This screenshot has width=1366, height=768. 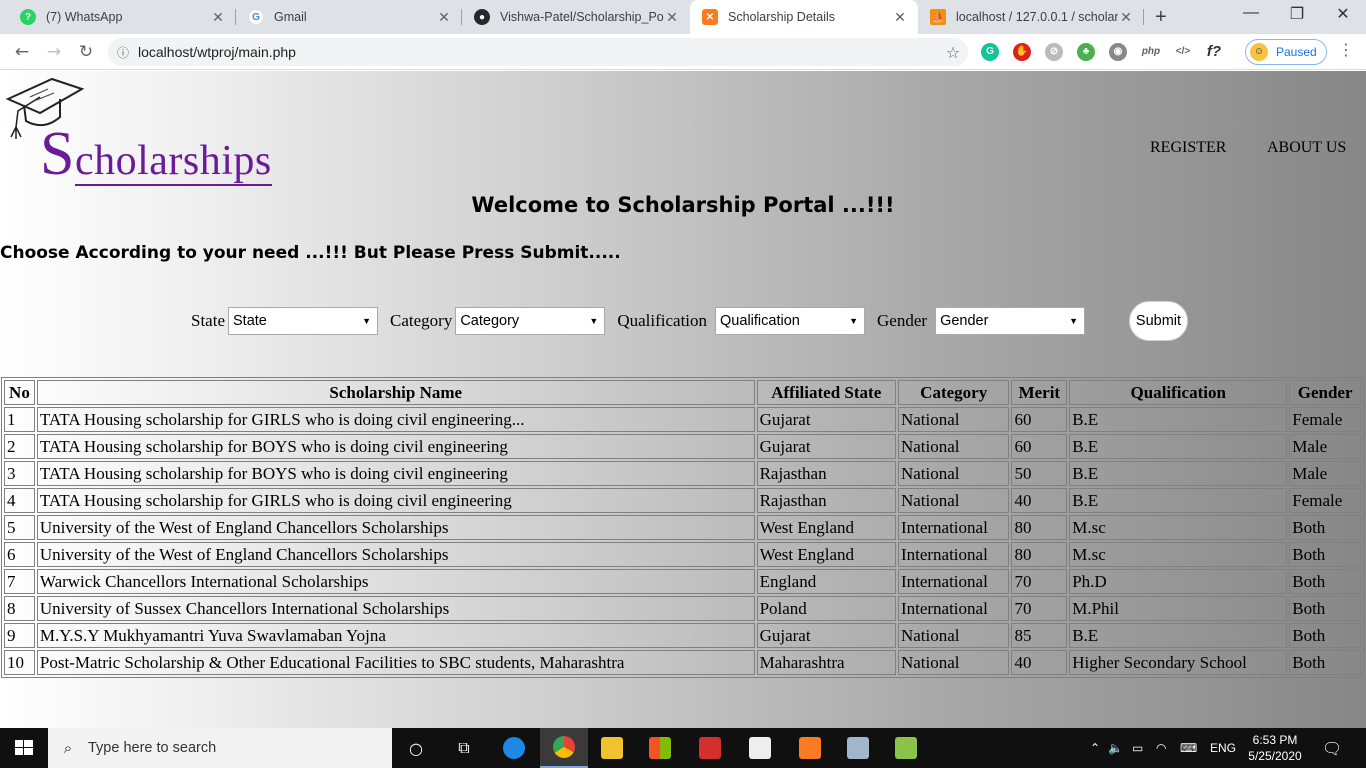 I want to click on back-icon: ←, so click(x=22, y=52).